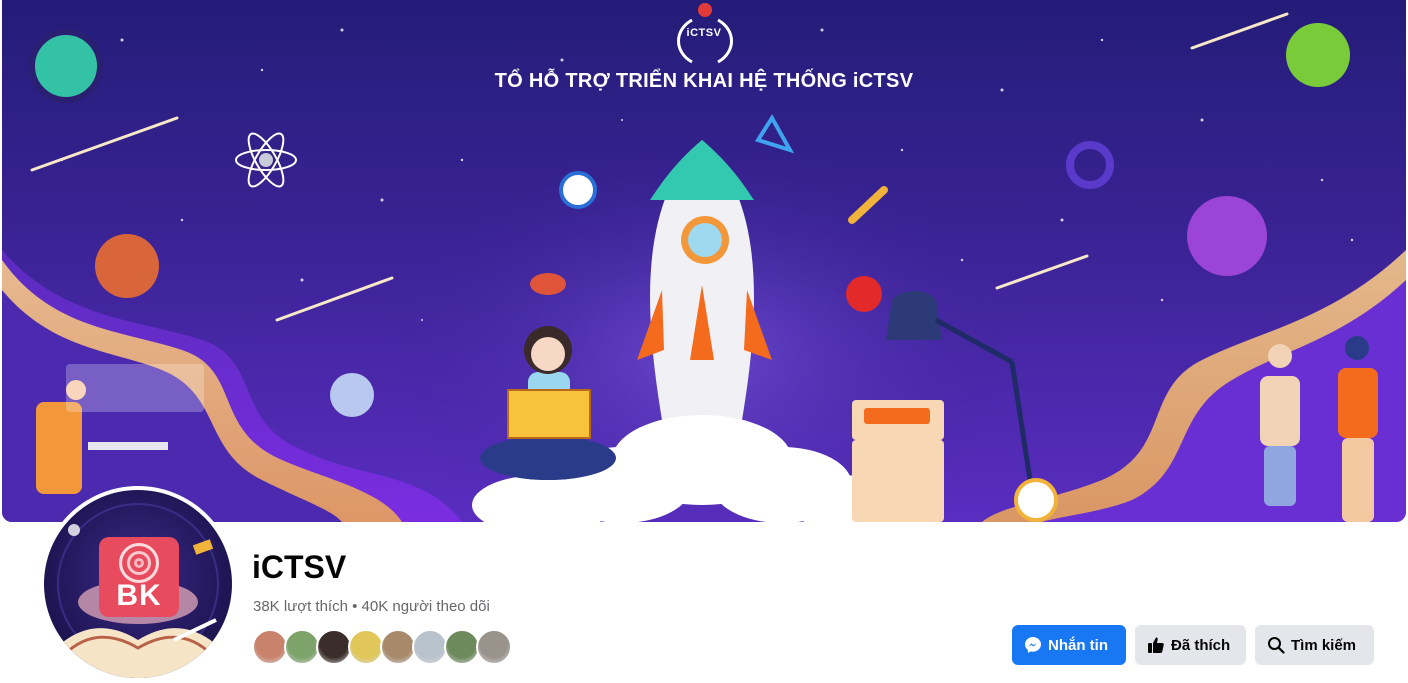  Describe the element at coordinates (1201, 645) in the screenshot. I see `liked-button-label: Đã thích` at that location.